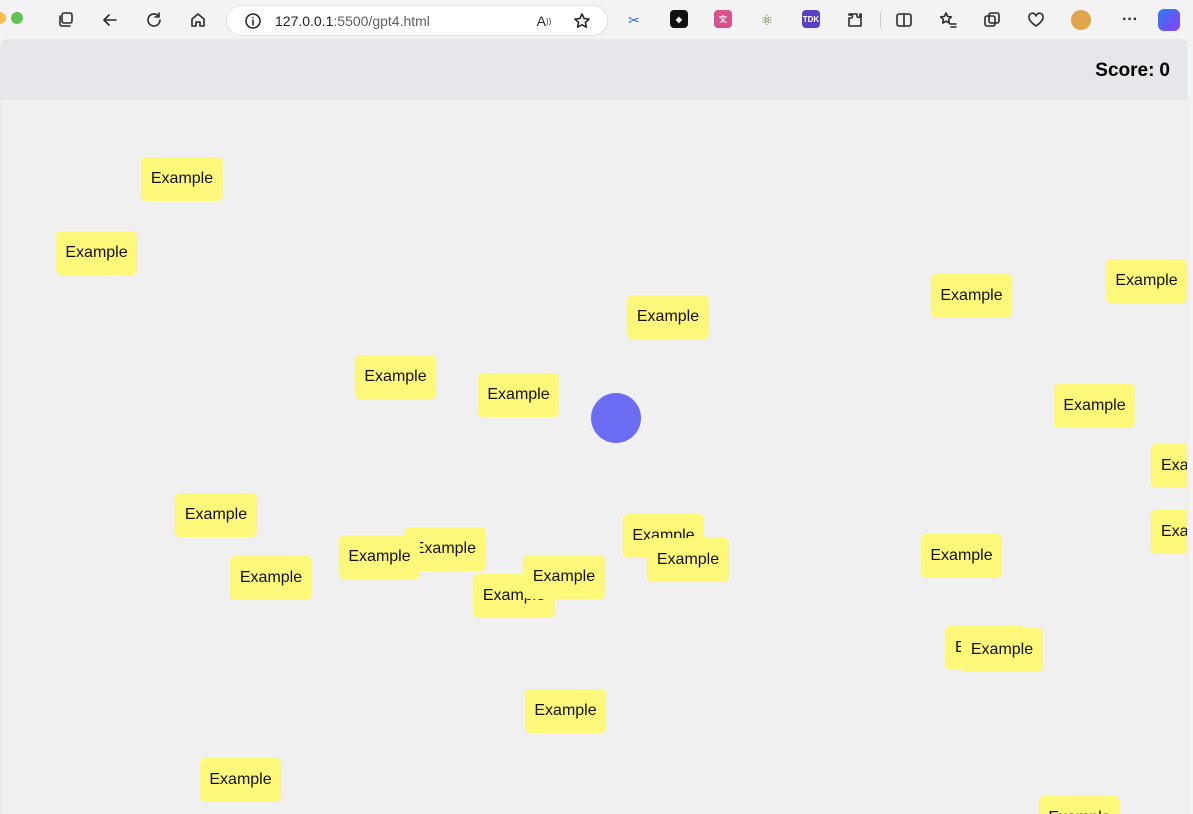  I want to click on collections-icon, so click(992, 20).